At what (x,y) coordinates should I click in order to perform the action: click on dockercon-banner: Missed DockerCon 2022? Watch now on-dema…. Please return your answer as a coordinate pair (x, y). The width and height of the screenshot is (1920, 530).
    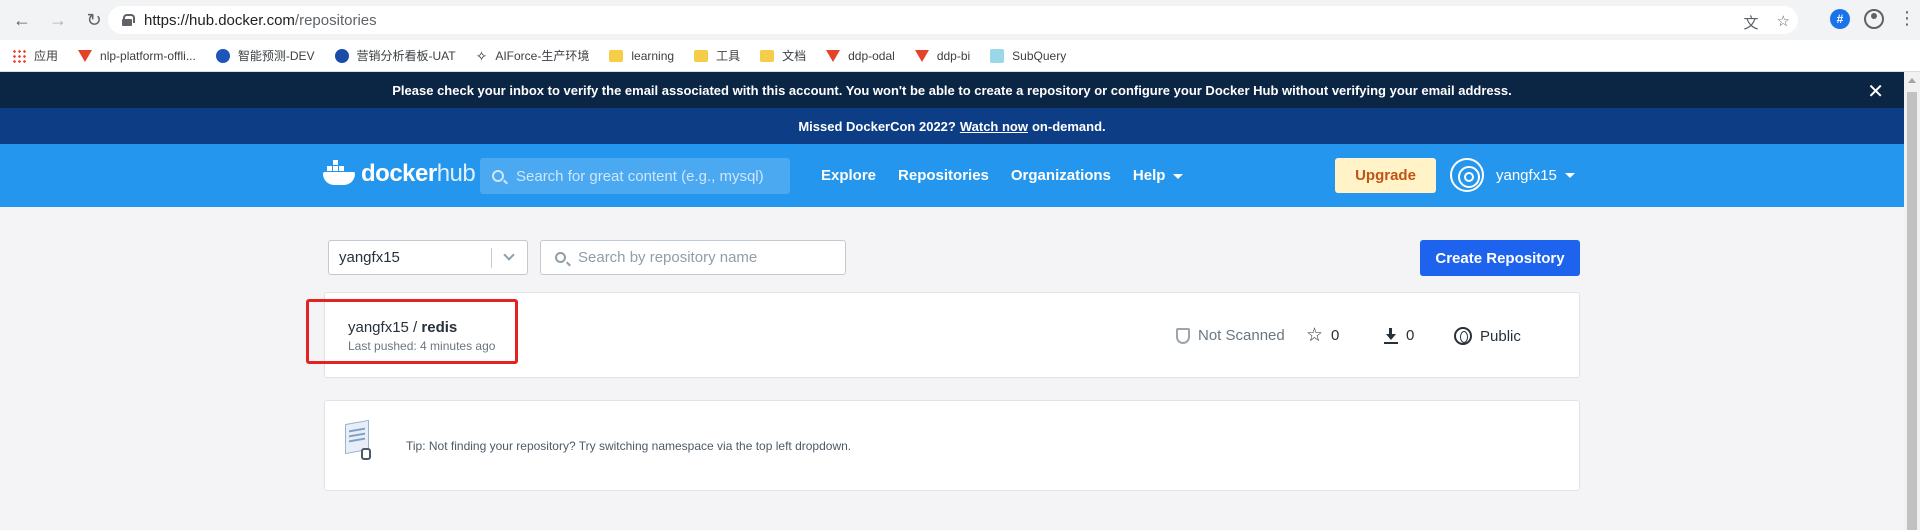
    Looking at the image, I should click on (952, 126).